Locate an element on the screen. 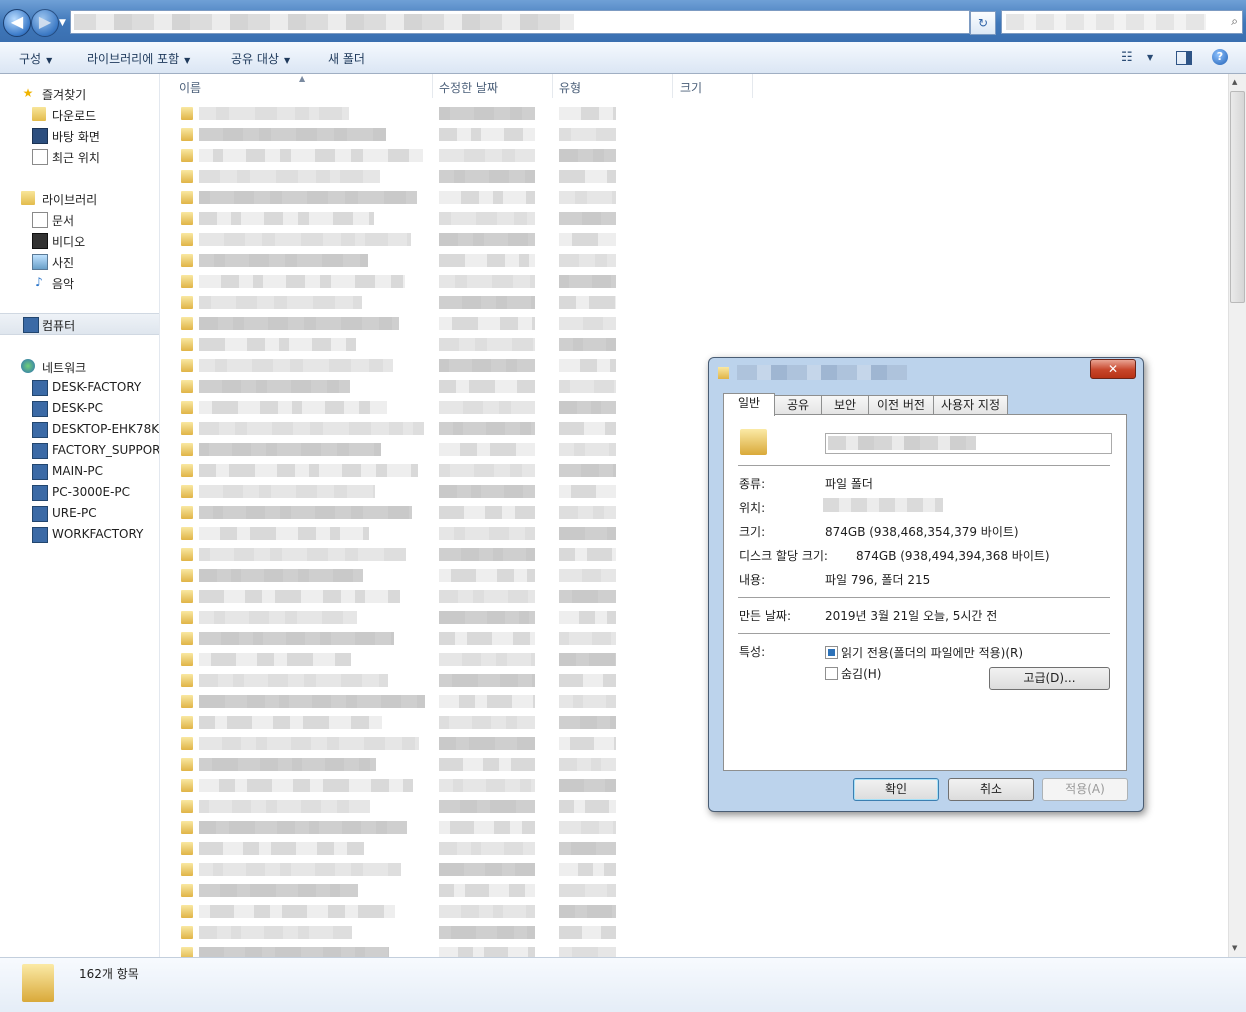  nav-network-item: DESK-FACTORY is located at coordinates (79, 387).